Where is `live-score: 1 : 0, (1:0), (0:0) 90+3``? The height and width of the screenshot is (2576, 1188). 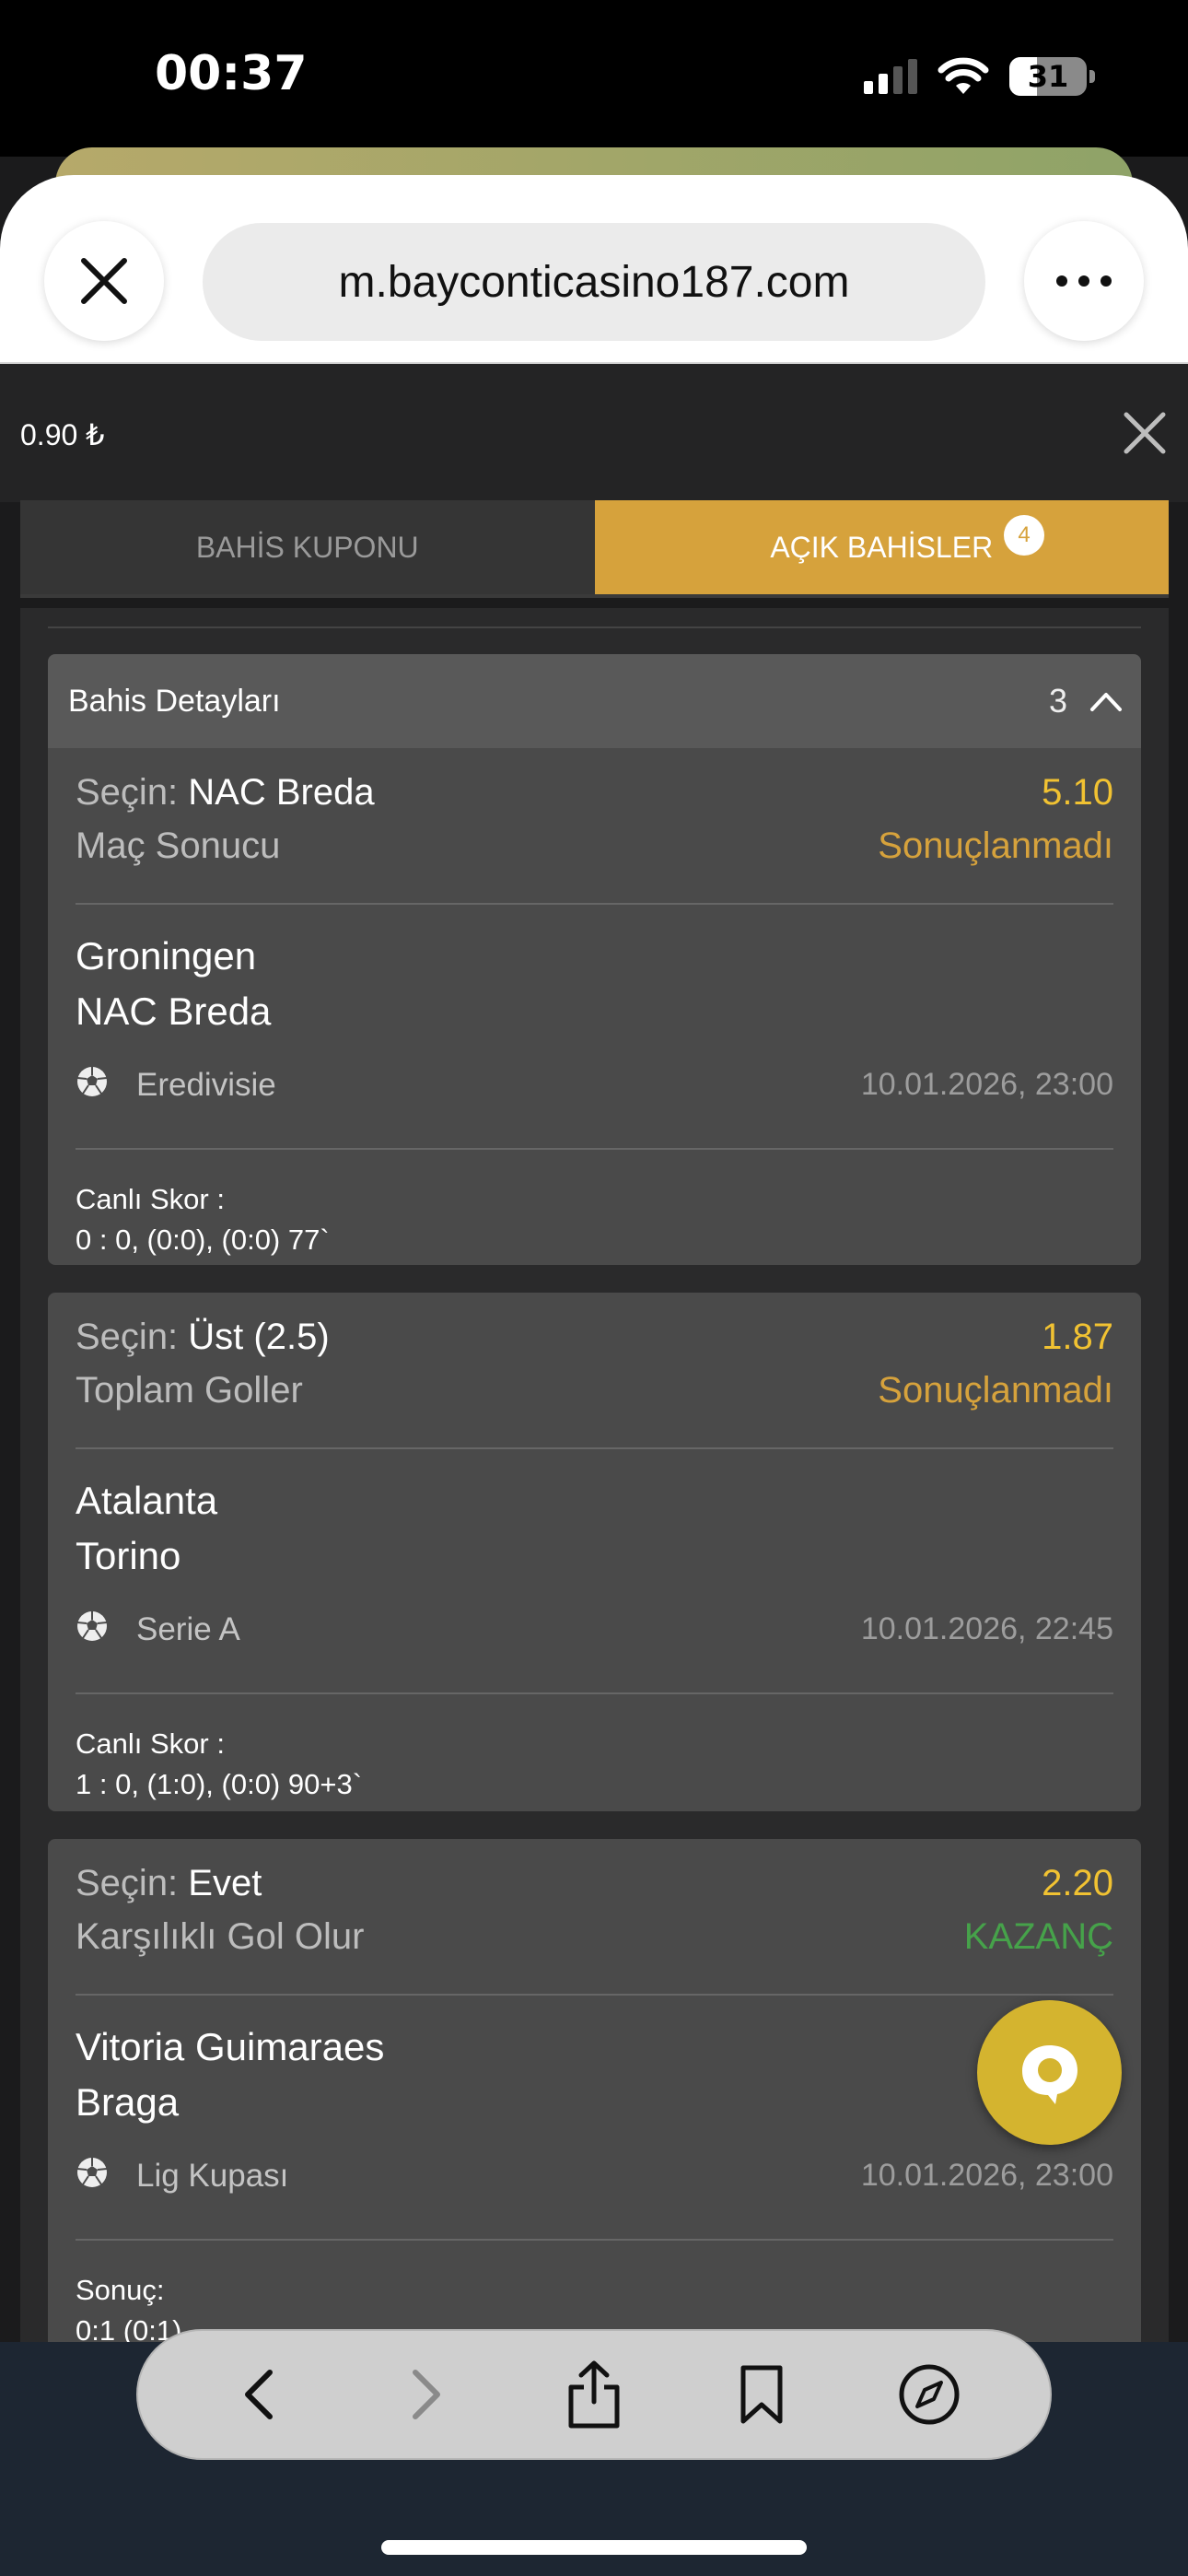
live-score: 1 : 0, (1:0), (0:0) 90+3` is located at coordinates (219, 1784).